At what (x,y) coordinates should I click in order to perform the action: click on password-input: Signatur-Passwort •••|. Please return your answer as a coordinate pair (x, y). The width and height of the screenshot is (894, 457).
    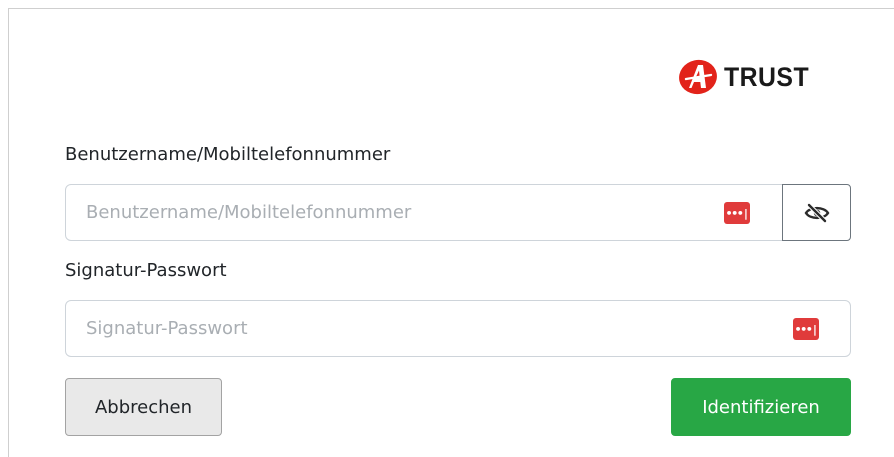
    Looking at the image, I should click on (458, 328).